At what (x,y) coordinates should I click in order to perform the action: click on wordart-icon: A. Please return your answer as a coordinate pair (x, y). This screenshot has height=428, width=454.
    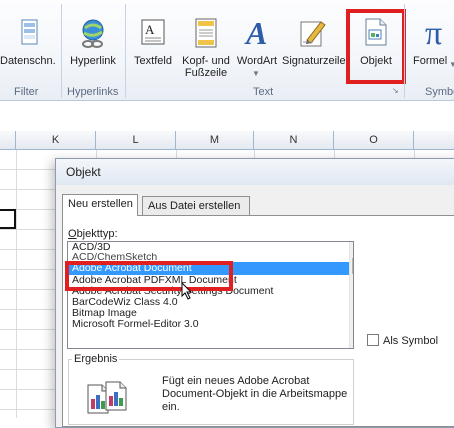
    Looking at the image, I should click on (257, 33).